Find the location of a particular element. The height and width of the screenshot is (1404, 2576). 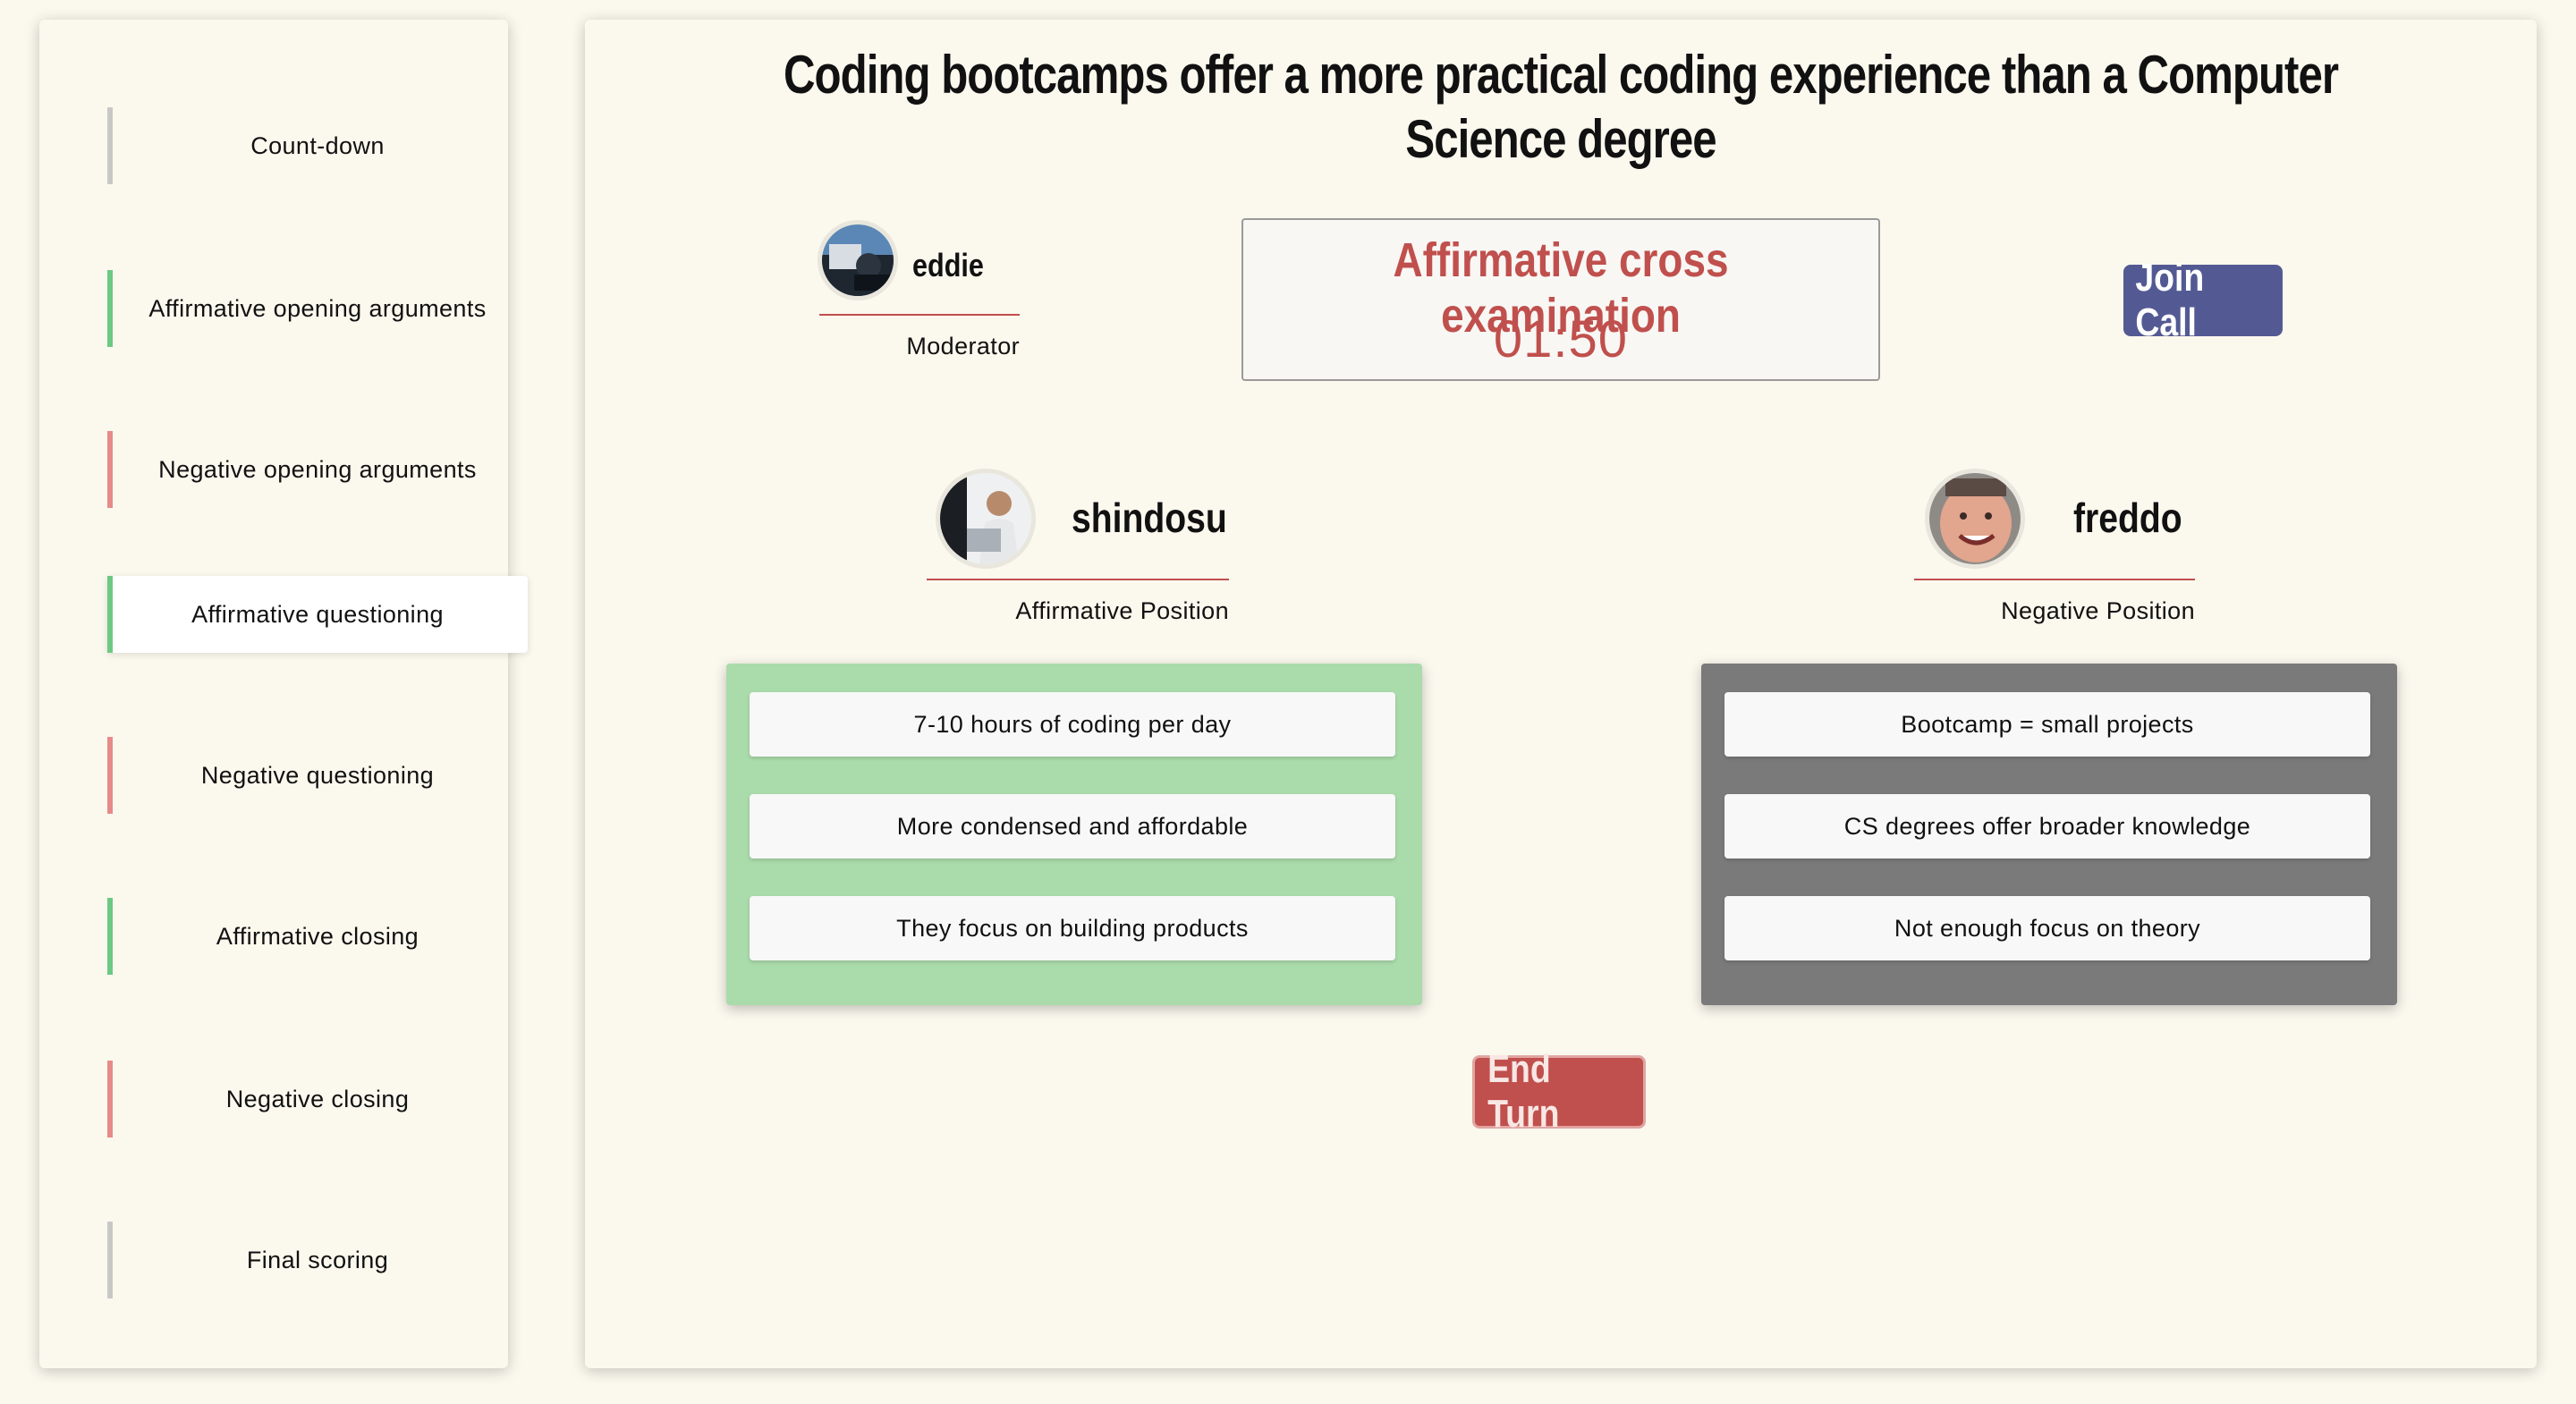

timer-box: Affirmative cross examination 01:50 is located at coordinates (1560, 300).